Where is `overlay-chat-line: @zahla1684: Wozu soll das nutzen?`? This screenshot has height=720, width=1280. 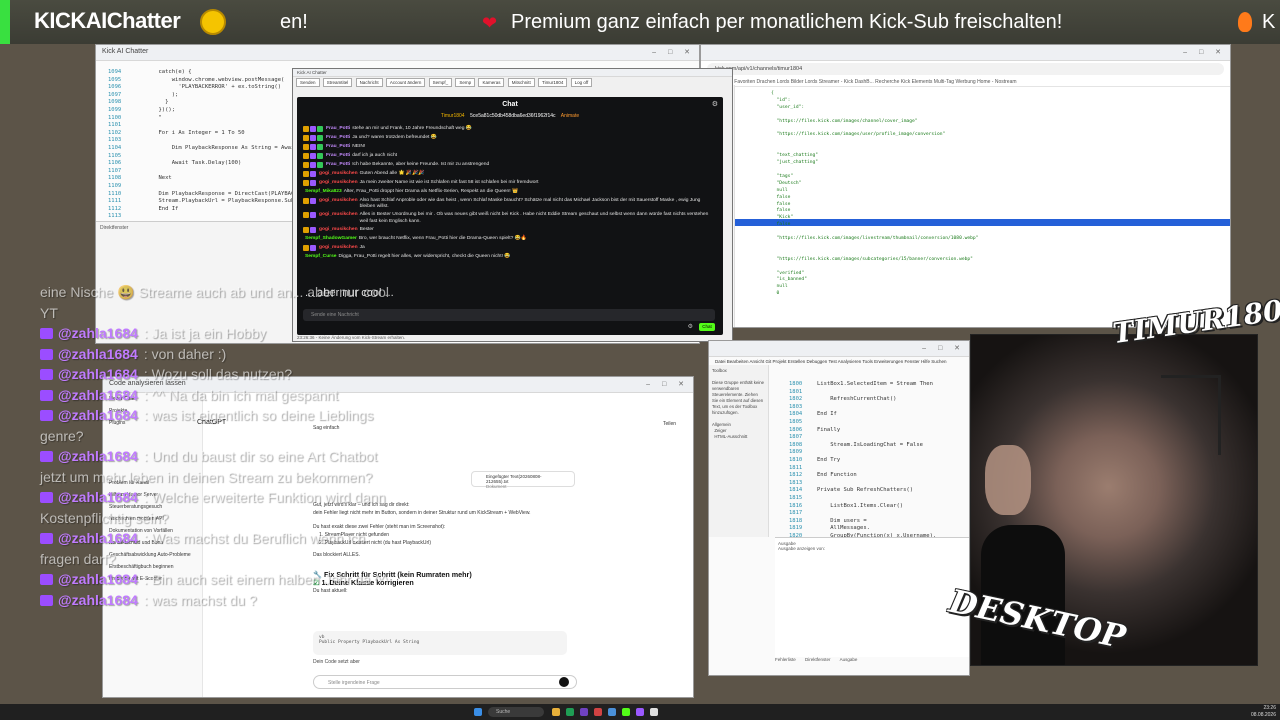
overlay-chat-line: @zahla1684: Wozu soll das nutzen? is located at coordinates (260, 374).